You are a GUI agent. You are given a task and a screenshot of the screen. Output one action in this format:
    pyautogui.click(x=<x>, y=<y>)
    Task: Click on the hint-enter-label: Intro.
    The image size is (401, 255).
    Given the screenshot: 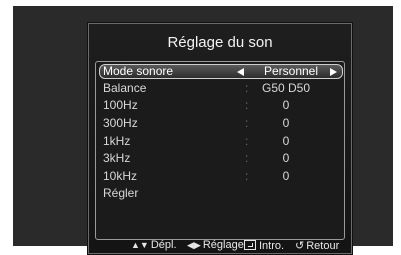 What is the action you would take?
    pyautogui.click(x=272, y=246)
    